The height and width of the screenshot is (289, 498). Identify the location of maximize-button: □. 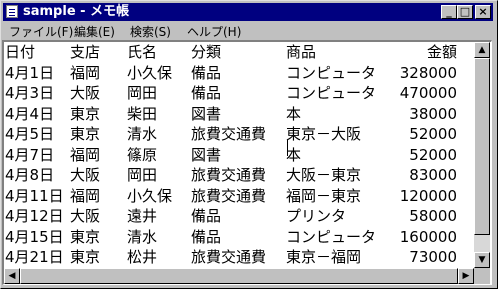
(465, 12).